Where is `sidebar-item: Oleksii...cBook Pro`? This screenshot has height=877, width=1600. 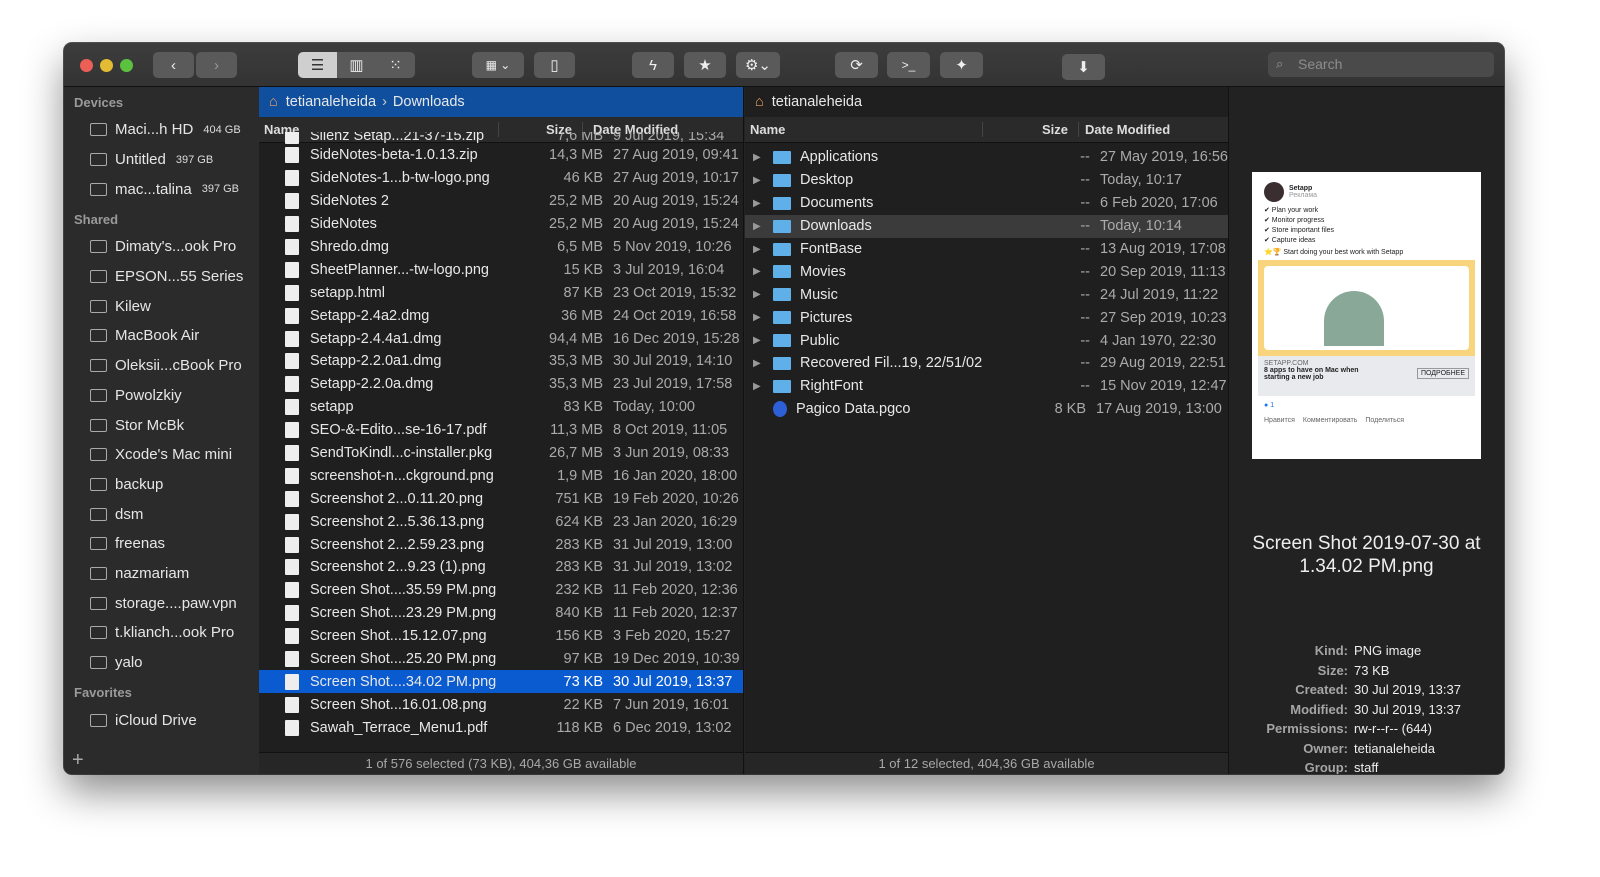
sidebar-item: Oleksii...cBook Pro is located at coordinates (161, 366).